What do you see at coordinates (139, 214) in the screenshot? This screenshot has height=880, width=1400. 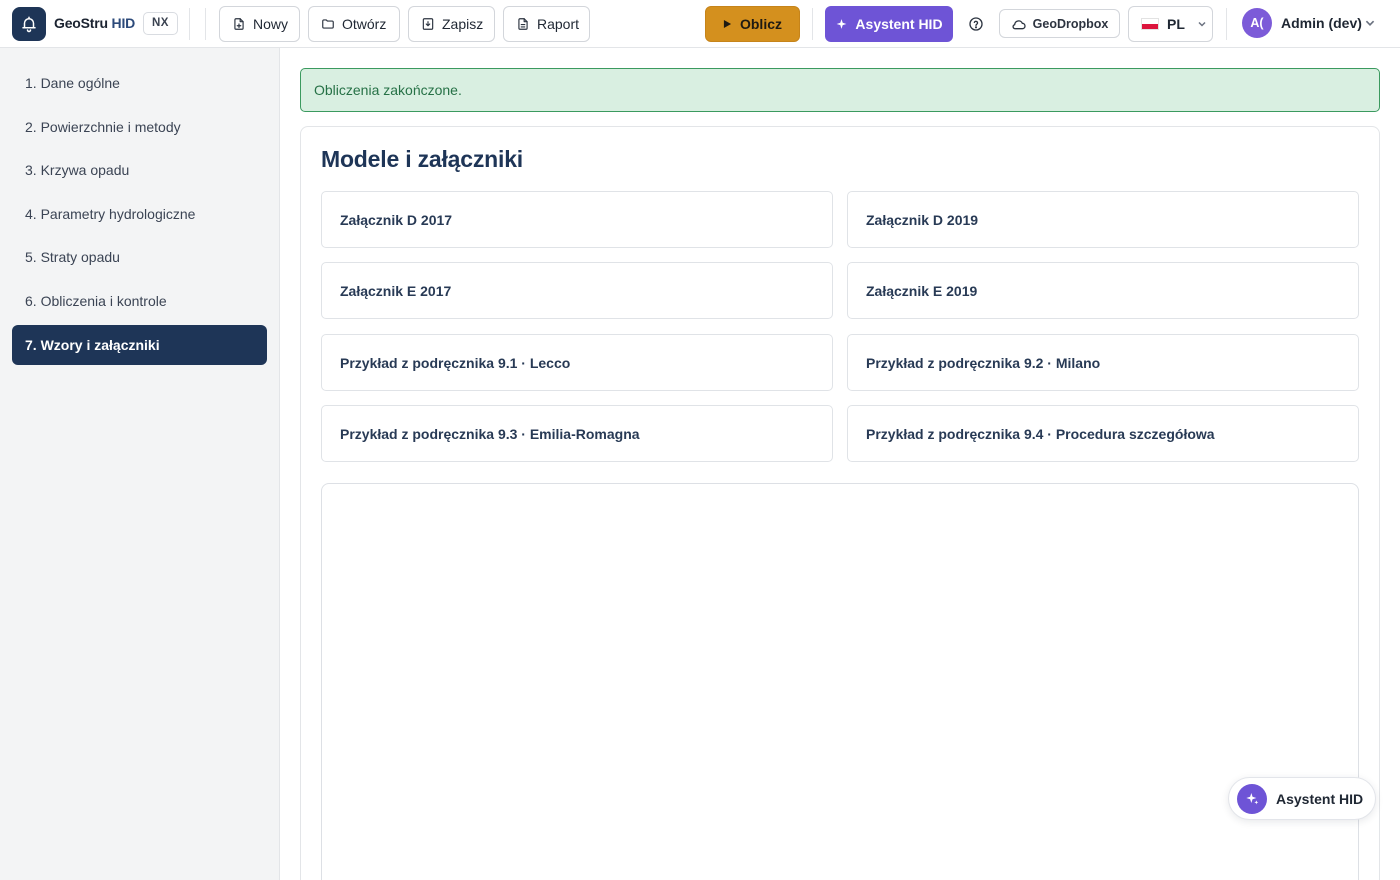 I see `sidebar-item-hydrological-parameters: 4. Parametry hydrologiczne` at bounding box center [139, 214].